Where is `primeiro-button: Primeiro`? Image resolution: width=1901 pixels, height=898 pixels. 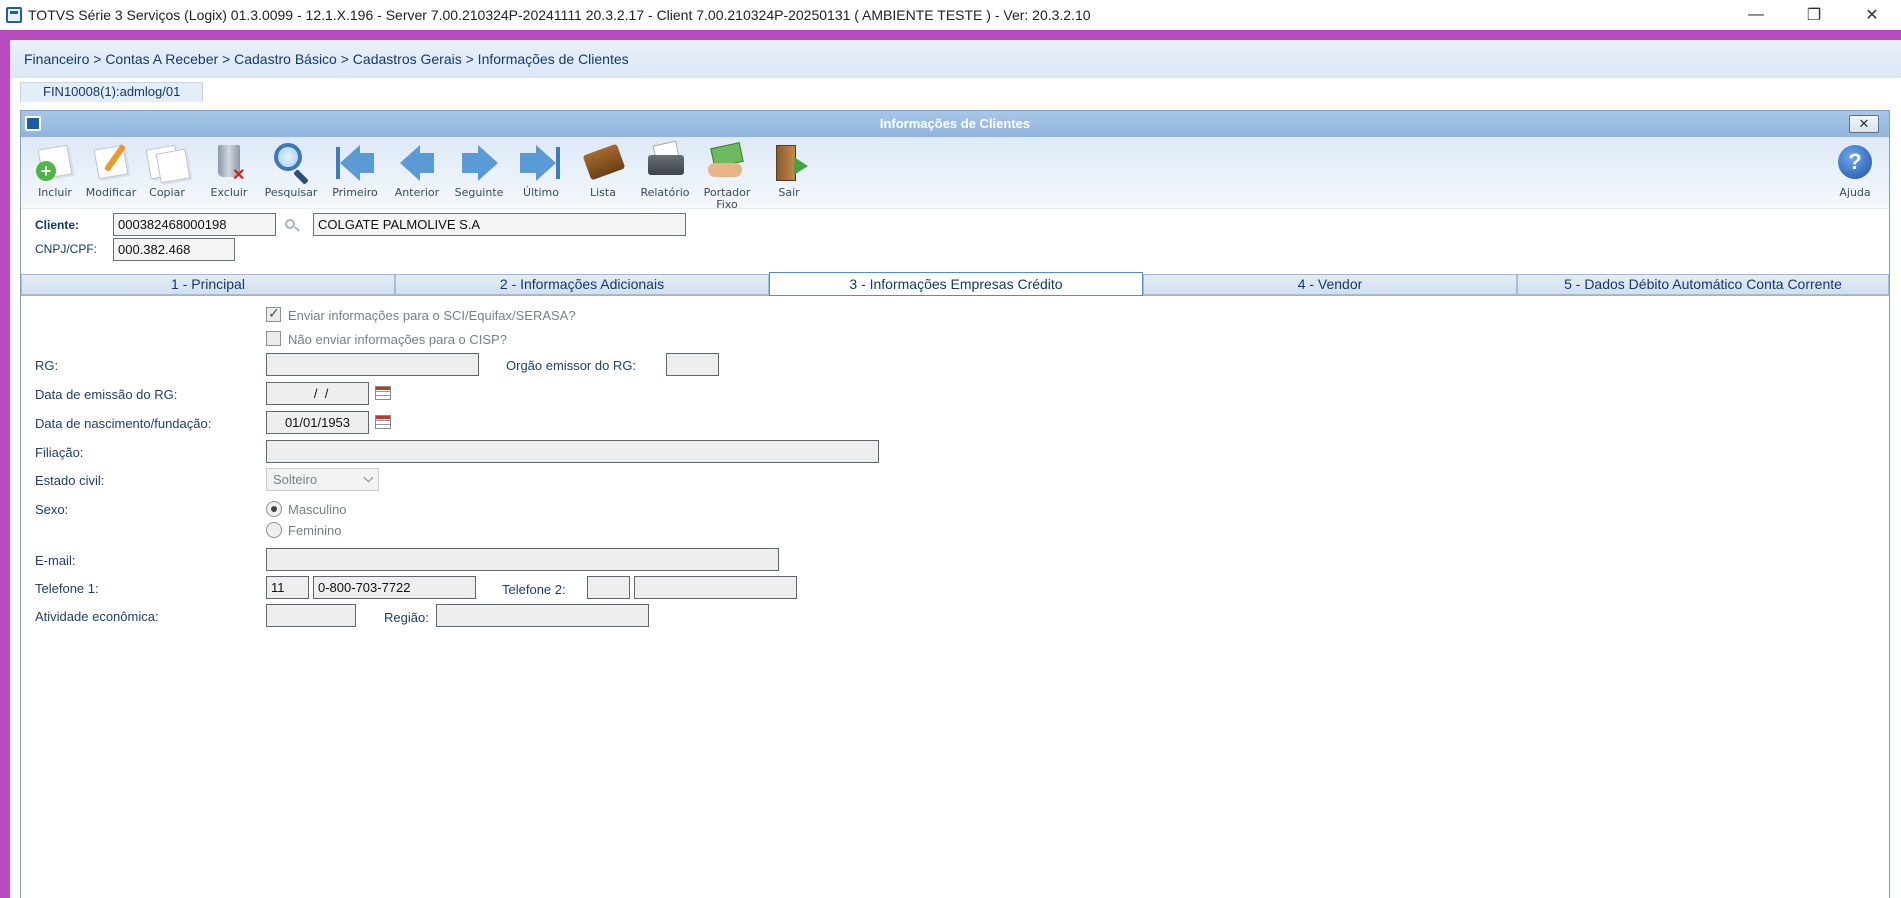
primeiro-button: Primeiro is located at coordinates (355, 173).